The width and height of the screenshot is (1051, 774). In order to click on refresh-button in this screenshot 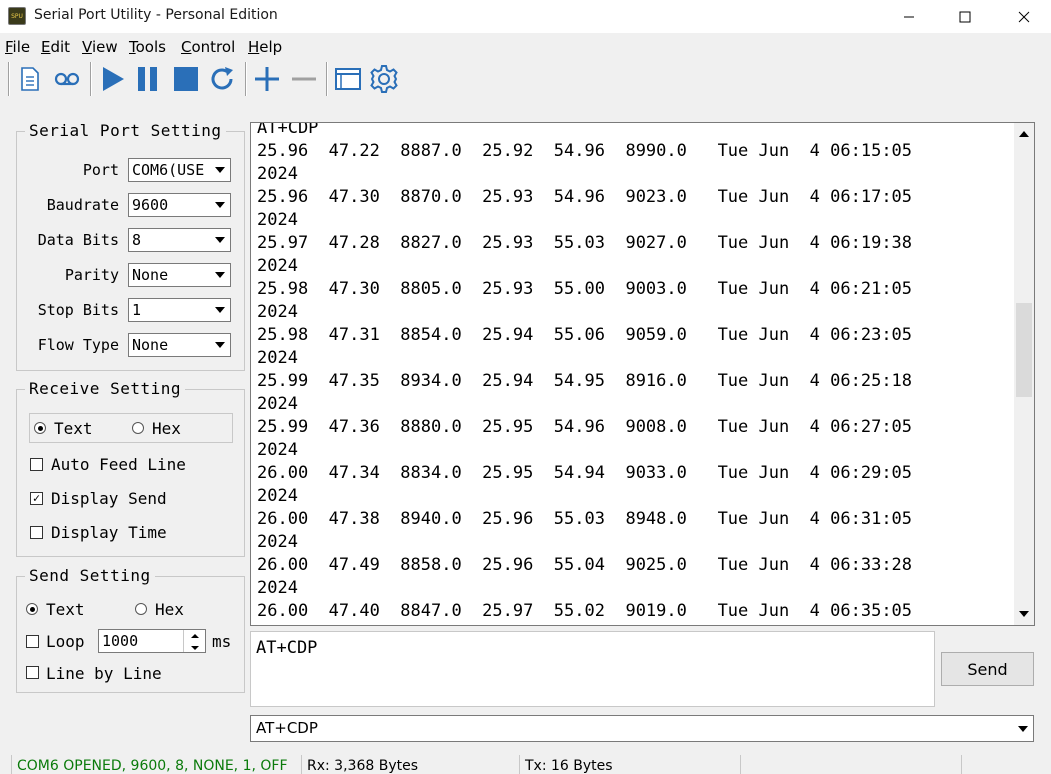, I will do `click(222, 79)`.